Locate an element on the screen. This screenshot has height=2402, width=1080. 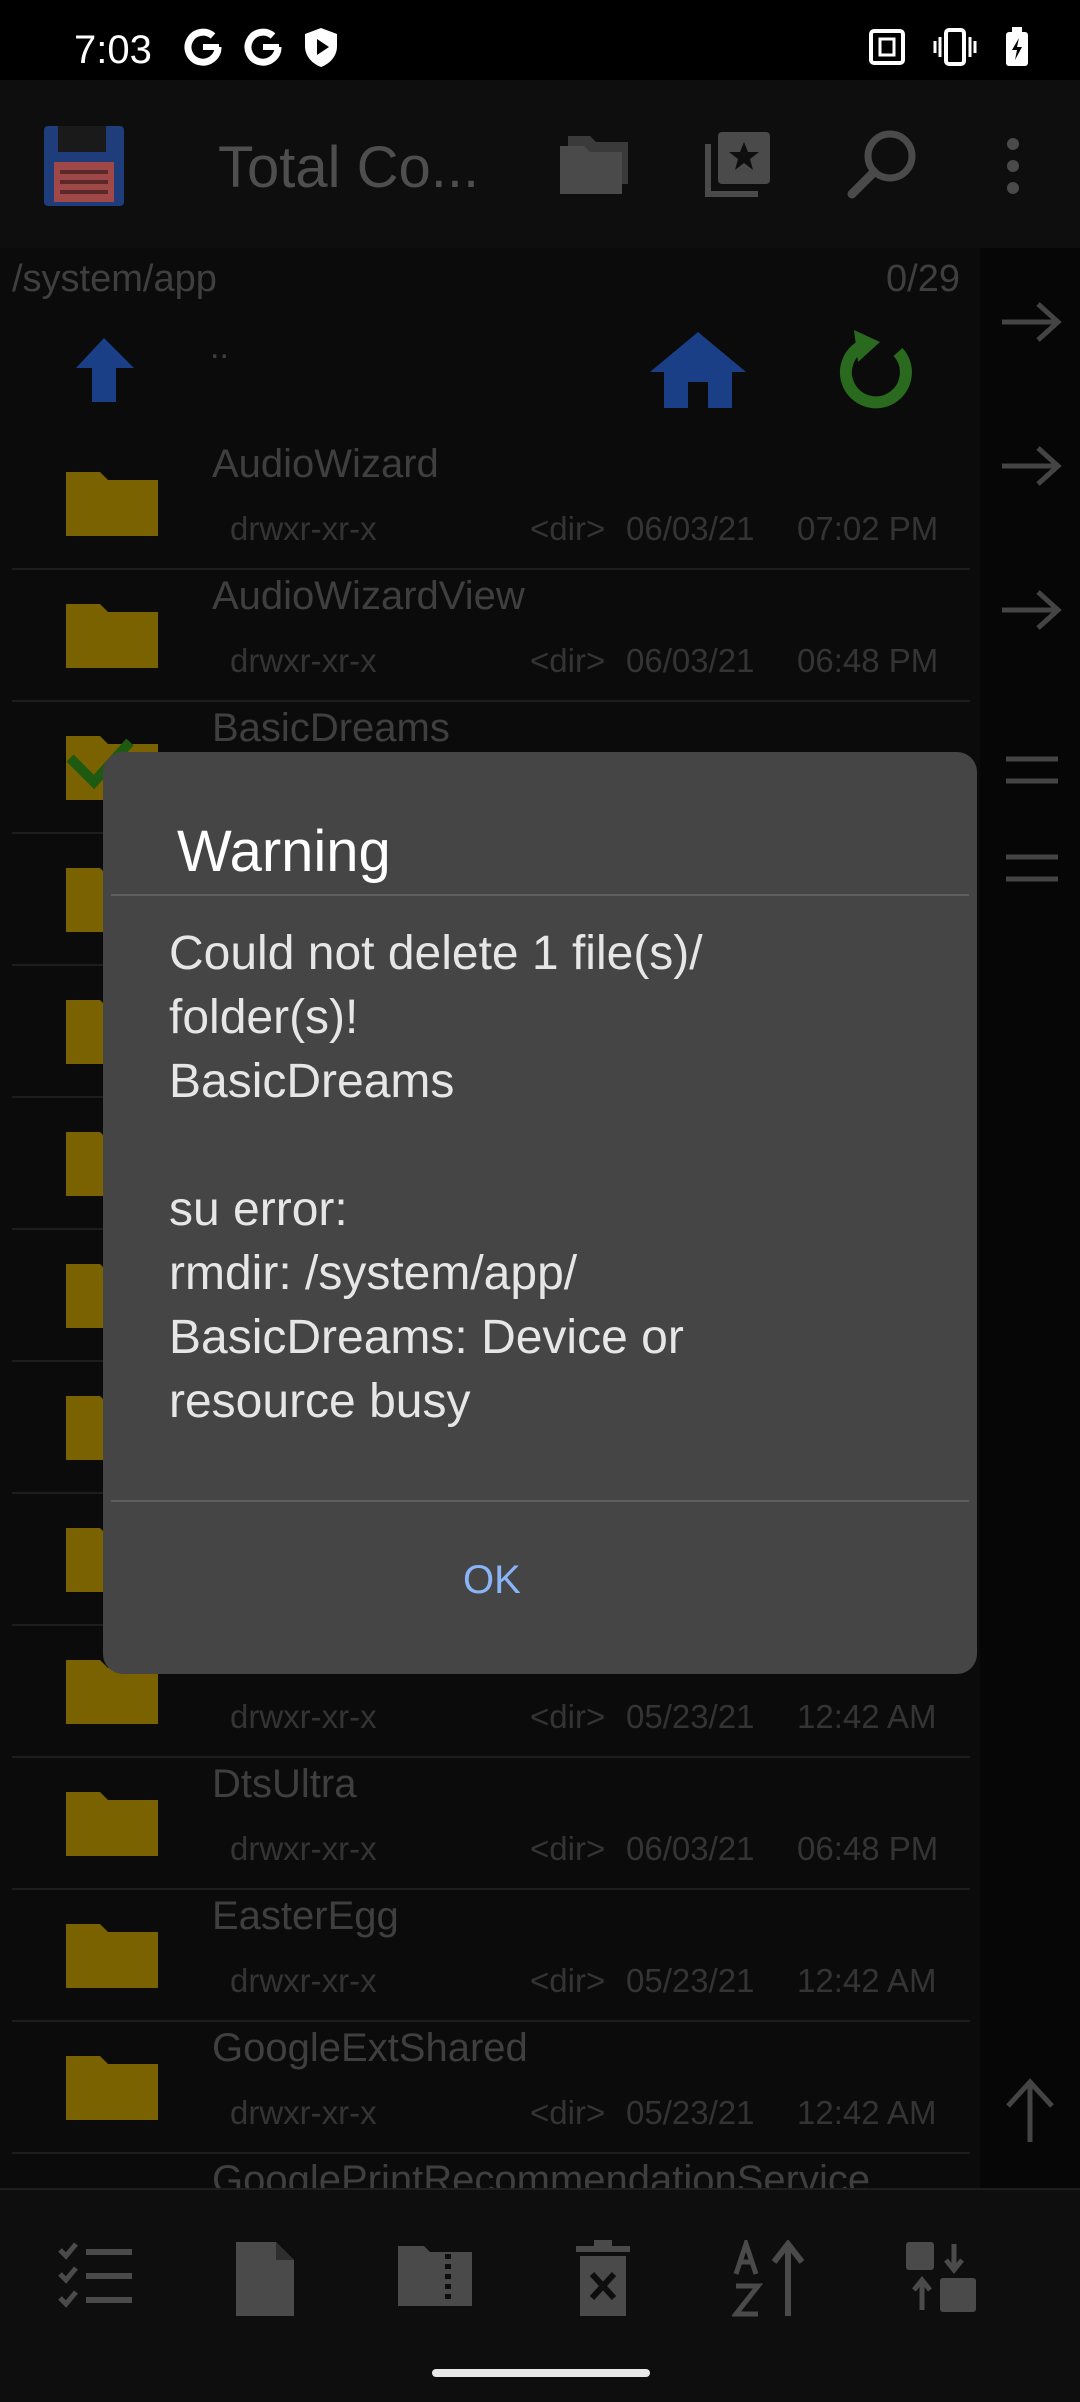
sort-az-icon is located at coordinates (772, 2279).